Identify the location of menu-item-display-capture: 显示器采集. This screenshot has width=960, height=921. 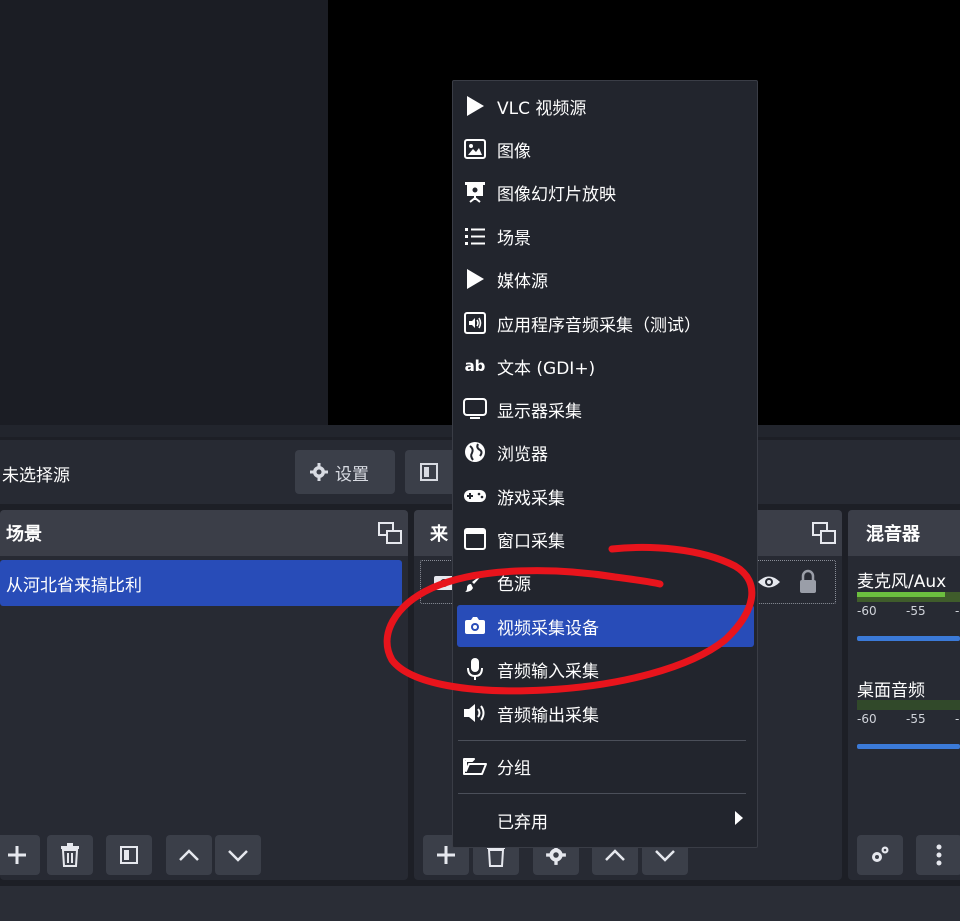
(605, 409).